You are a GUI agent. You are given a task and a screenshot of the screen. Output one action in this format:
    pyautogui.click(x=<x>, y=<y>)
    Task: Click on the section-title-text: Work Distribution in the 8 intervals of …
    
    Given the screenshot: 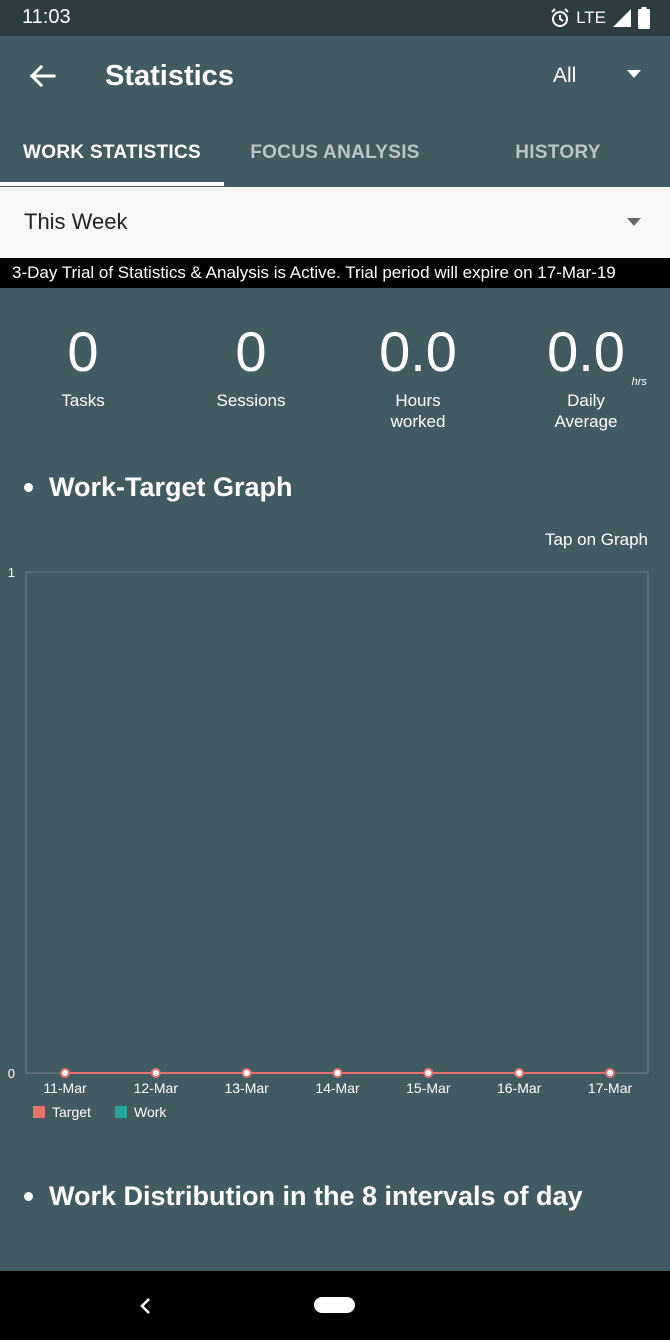 What is the action you would take?
    pyautogui.click(x=316, y=1196)
    